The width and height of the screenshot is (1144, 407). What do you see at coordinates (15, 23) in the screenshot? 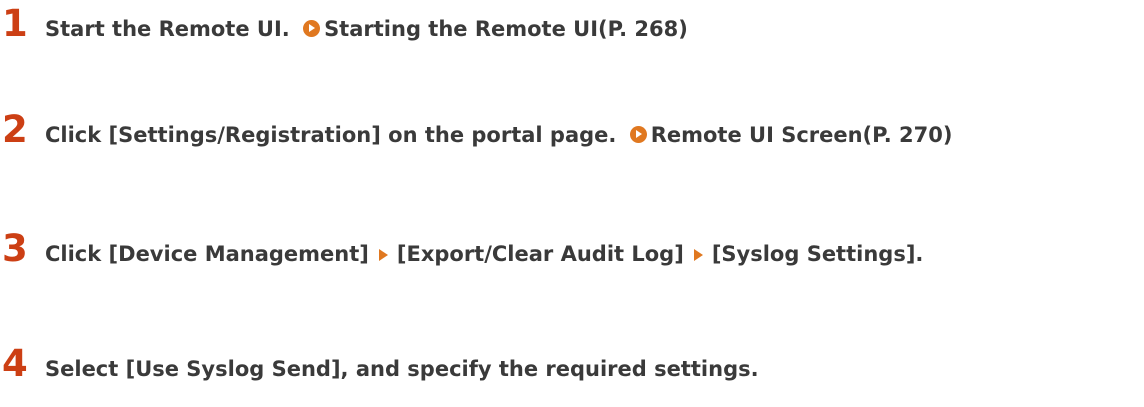
I see `step-number: 1` at bounding box center [15, 23].